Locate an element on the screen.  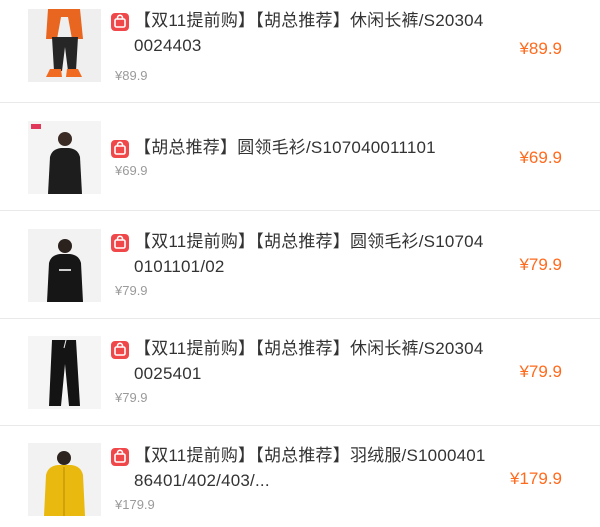
product-price: ¥69.9 is located at coordinates (540, 157).